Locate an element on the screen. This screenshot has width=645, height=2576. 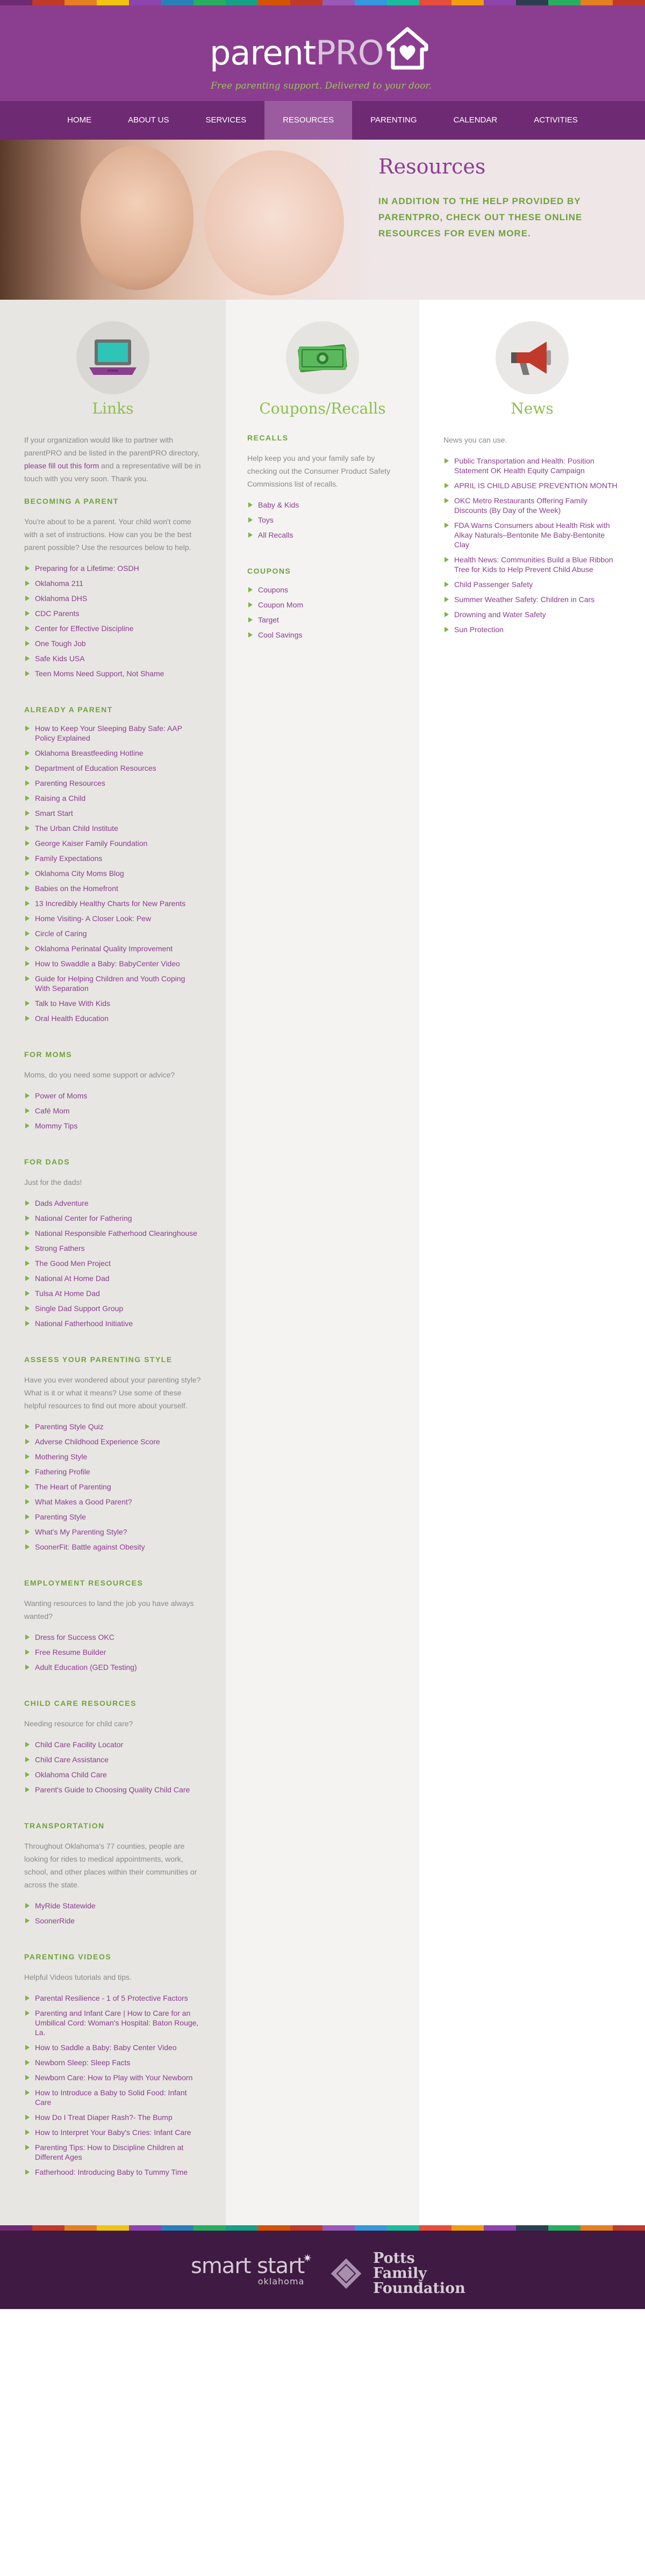
news-link: Summer Weather Safety: Children in Cars is located at coordinates (532, 599).